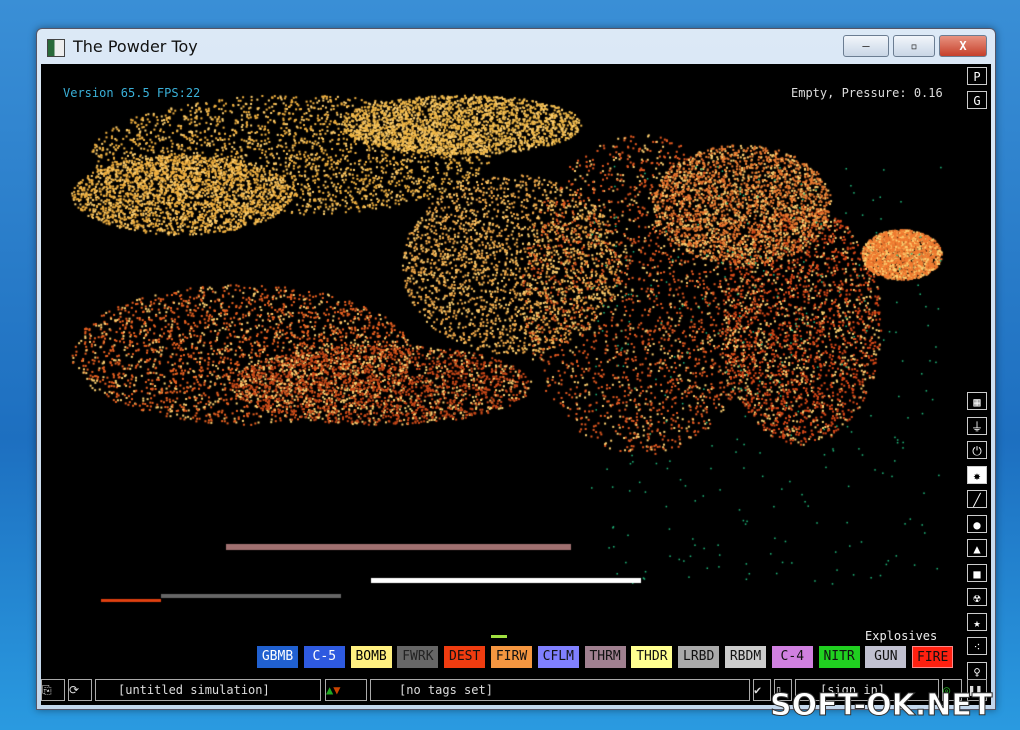 The image size is (1020, 730). What do you see at coordinates (977, 597) in the screenshot?
I see `radioactive-icon: ☢` at bounding box center [977, 597].